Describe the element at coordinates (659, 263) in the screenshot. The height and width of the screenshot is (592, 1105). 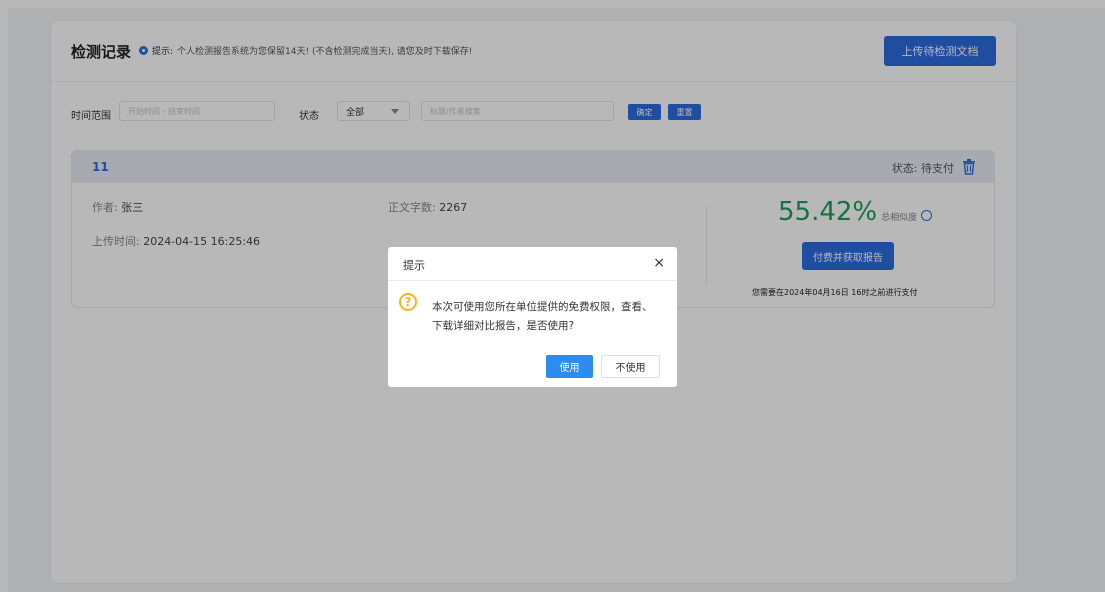
I see `close-icon: ×` at that location.